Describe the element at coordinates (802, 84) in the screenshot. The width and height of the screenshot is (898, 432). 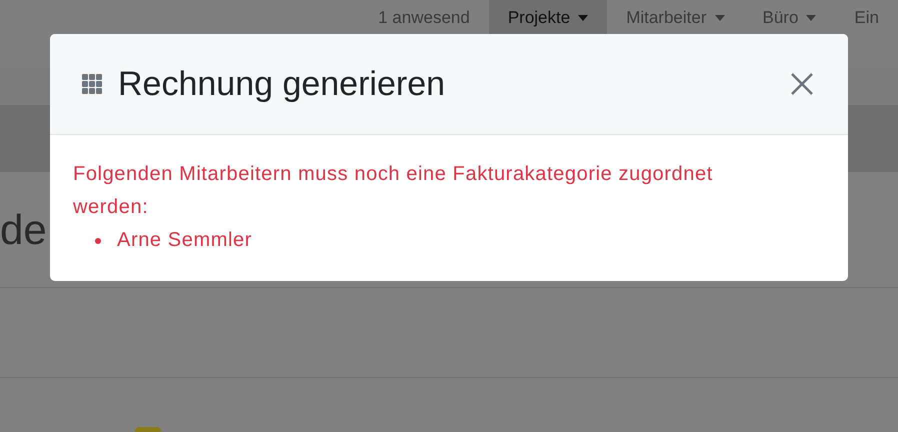
I see `close-icon` at that location.